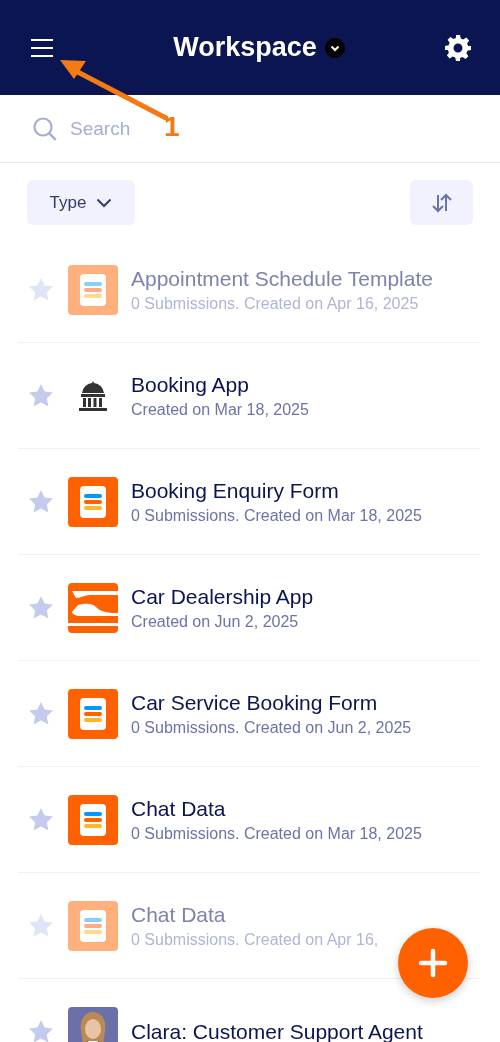 Image resolution: width=500 pixels, height=1042 pixels. I want to click on item-title: Car Service Booking Form, so click(271, 702).